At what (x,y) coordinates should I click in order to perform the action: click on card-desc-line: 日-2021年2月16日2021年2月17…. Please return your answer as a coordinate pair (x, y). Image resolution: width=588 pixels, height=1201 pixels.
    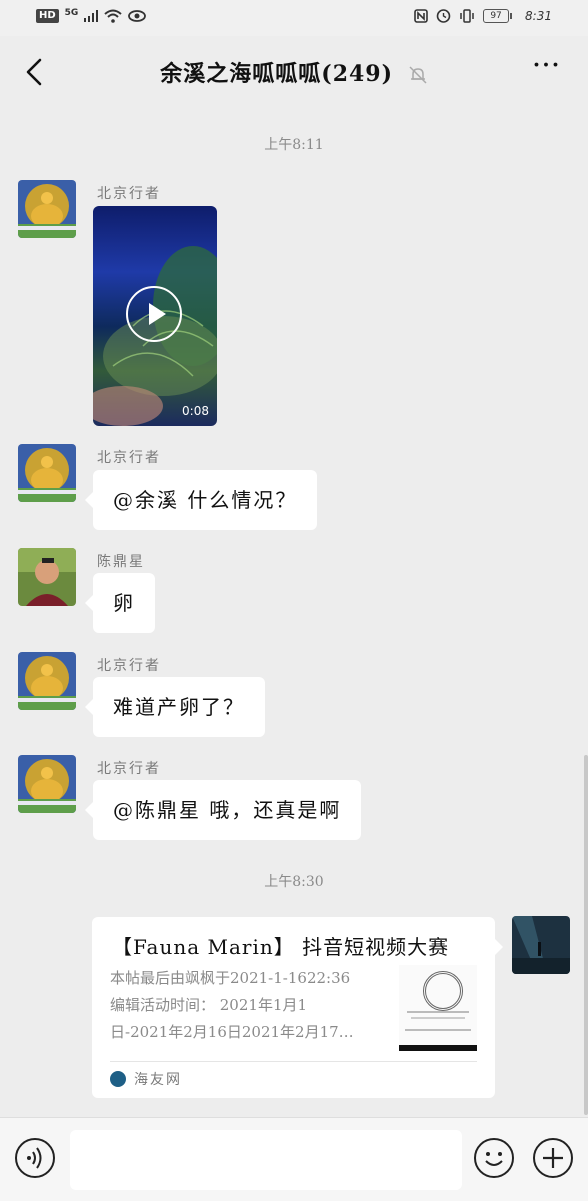
    Looking at the image, I should click on (232, 1032).